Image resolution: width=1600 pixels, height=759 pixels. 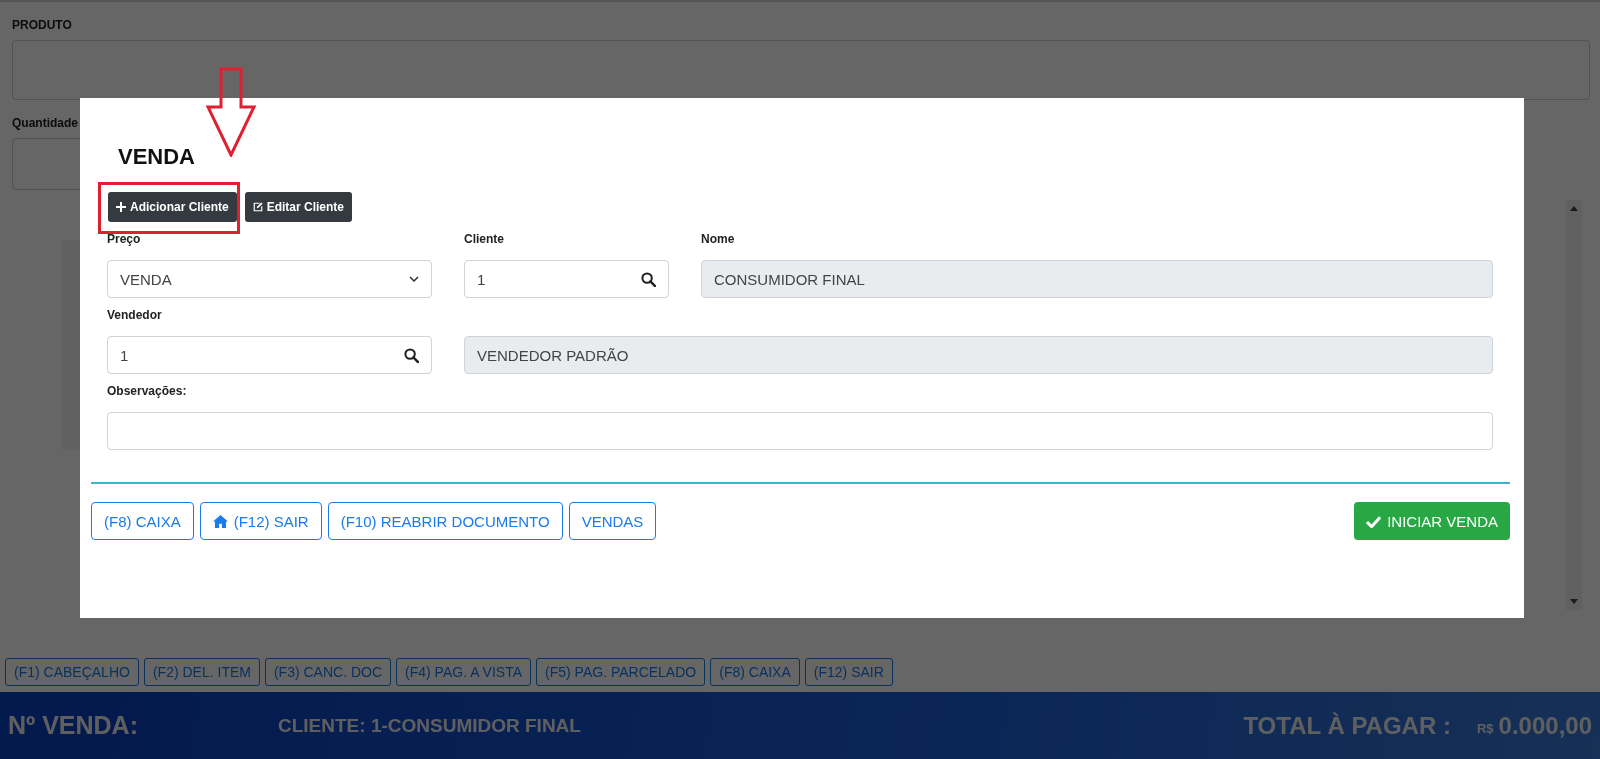 I want to click on action-button: (F8) CAIXA, so click(x=142, y=521).